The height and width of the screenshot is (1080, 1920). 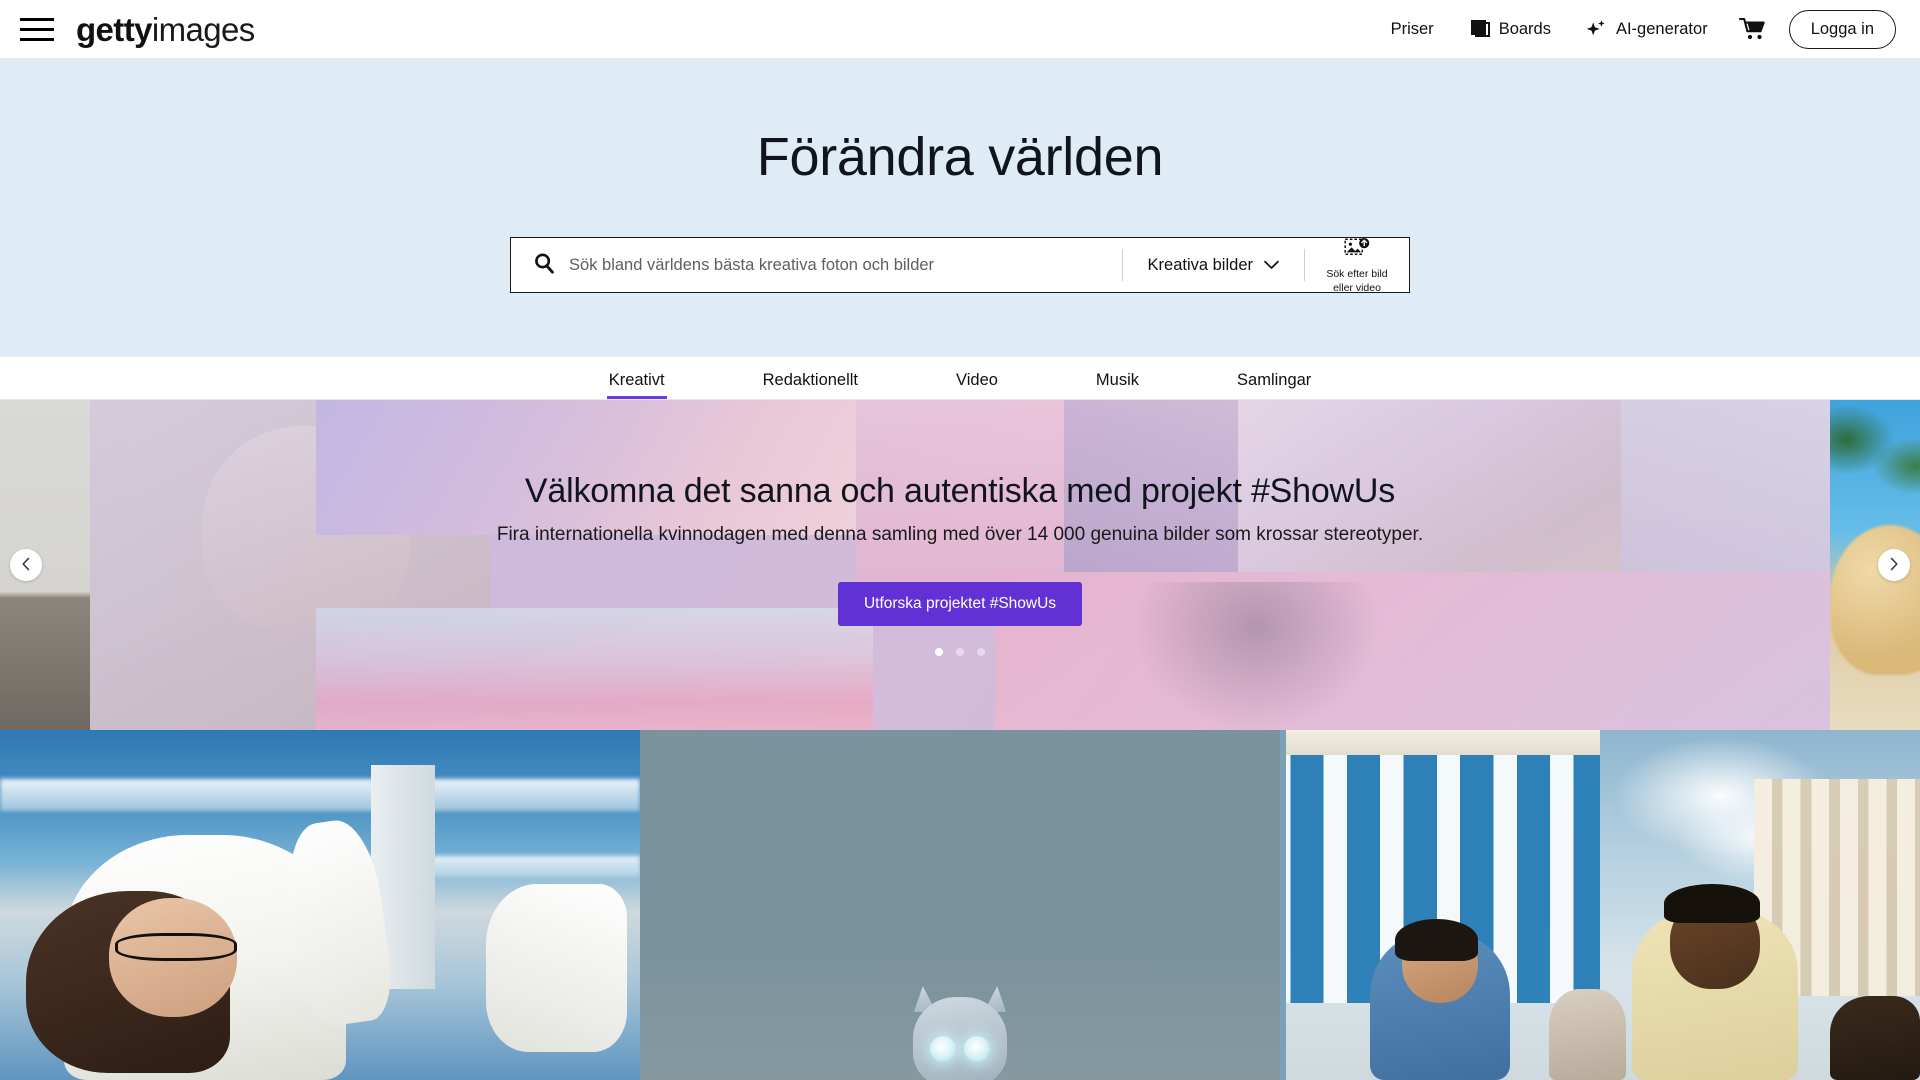 I want to click on sparkle-icon, so click(x=1596, y=29).